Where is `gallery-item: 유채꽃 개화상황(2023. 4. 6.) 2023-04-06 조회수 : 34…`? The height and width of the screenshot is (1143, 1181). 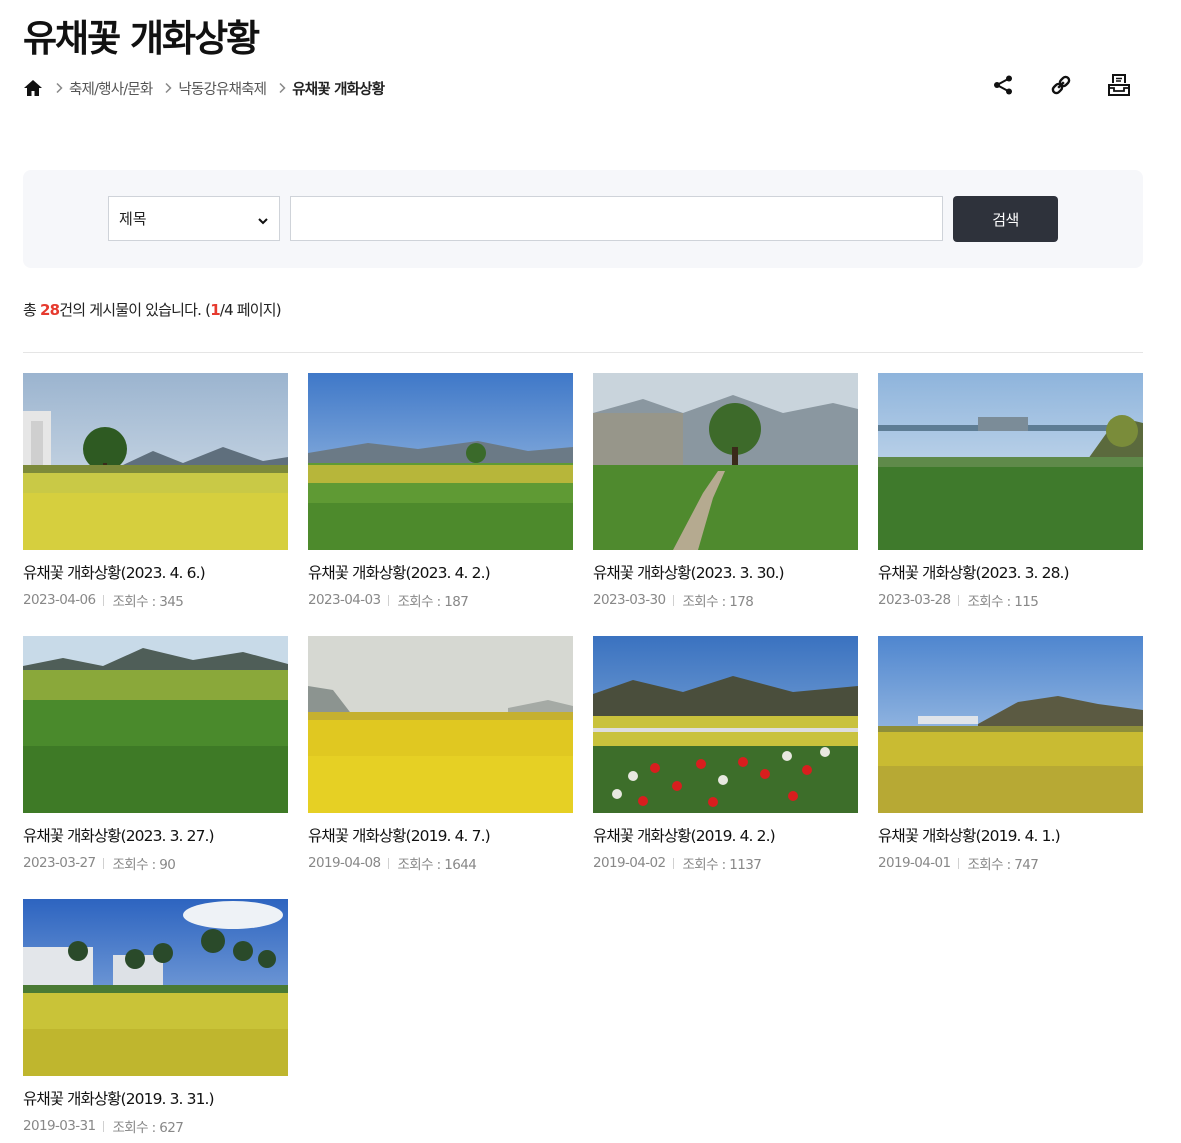 gallery-item: 유채꽃 개화상황(2023. 4. 6.) 2023-04-06 조회수 : 34… is located at coordinates (155, 491).